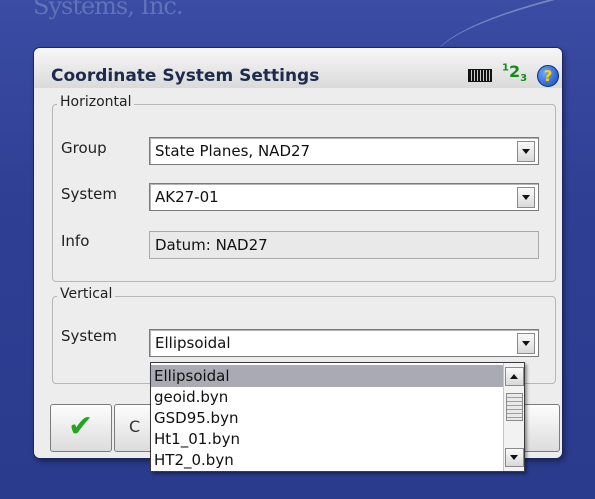 The width and height of the screenshot is (595, 499). I want to click on background-brand-text: Systems, Inc., so click(108, 10).